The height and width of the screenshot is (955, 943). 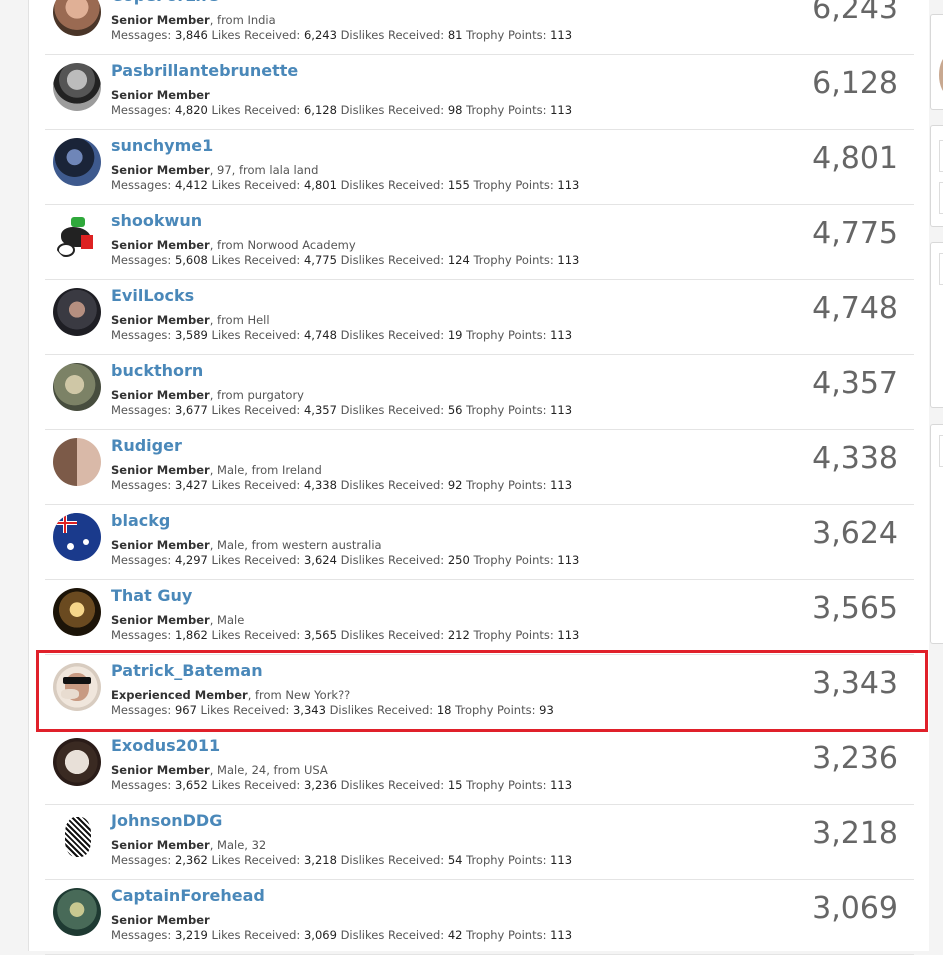 I want to click on likes-value: 3,069, so click(x=320, y=935).